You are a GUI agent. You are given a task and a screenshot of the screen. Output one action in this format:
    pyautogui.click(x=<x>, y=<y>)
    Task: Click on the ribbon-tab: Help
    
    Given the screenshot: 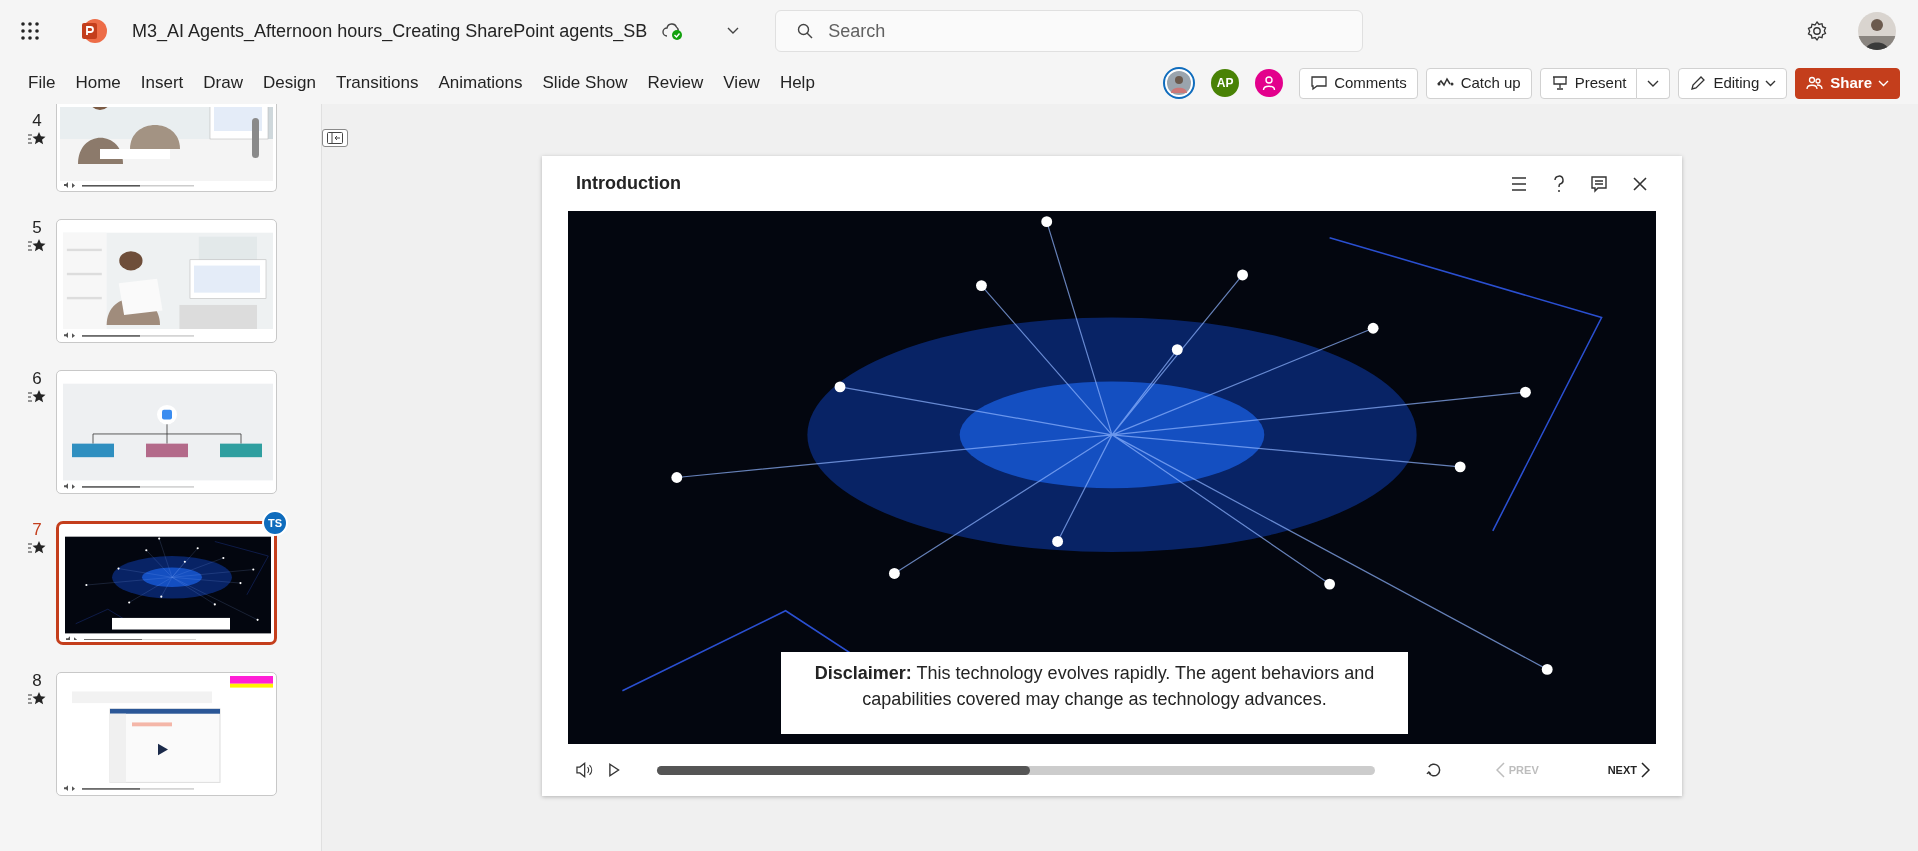 What is the action you would take?
    pyautogui.click(x=797, y=83)
    